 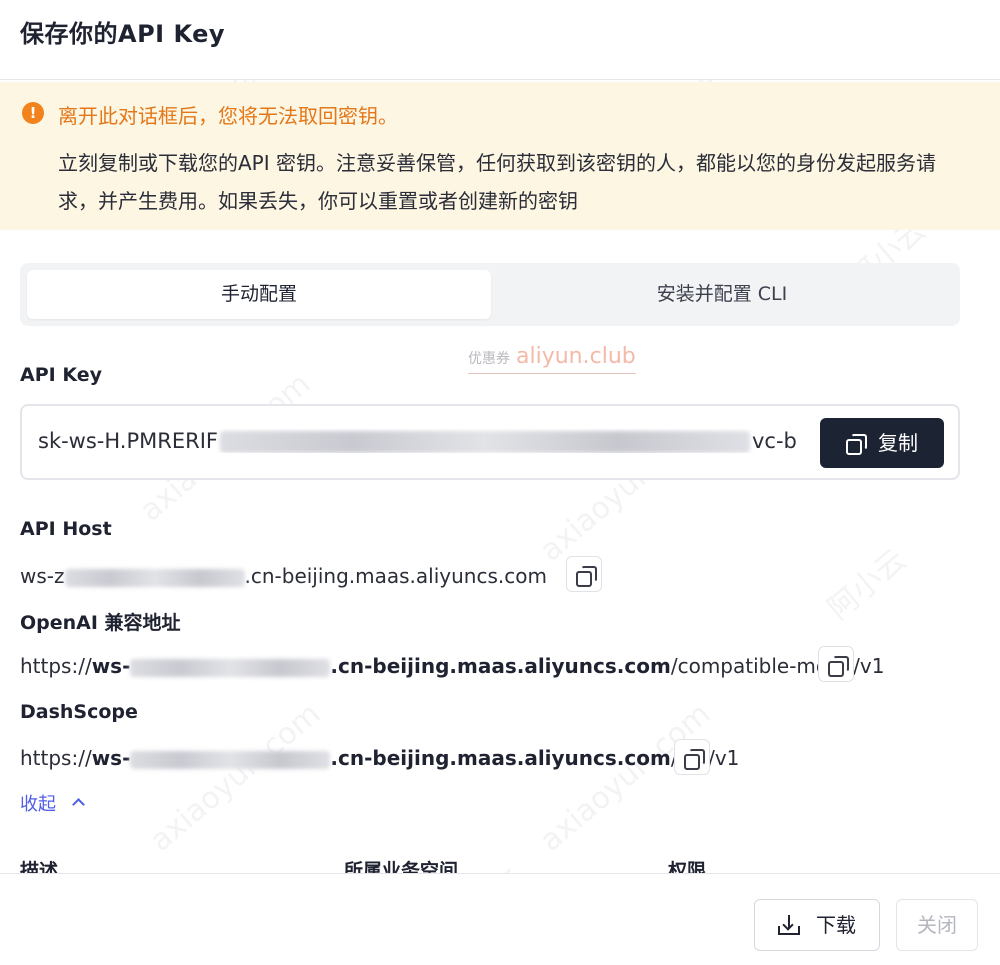 I want to click on dashscope-url-host-suffix: .cn-beijing.maas.aliyuncs.com, so click(x=500, y=758).